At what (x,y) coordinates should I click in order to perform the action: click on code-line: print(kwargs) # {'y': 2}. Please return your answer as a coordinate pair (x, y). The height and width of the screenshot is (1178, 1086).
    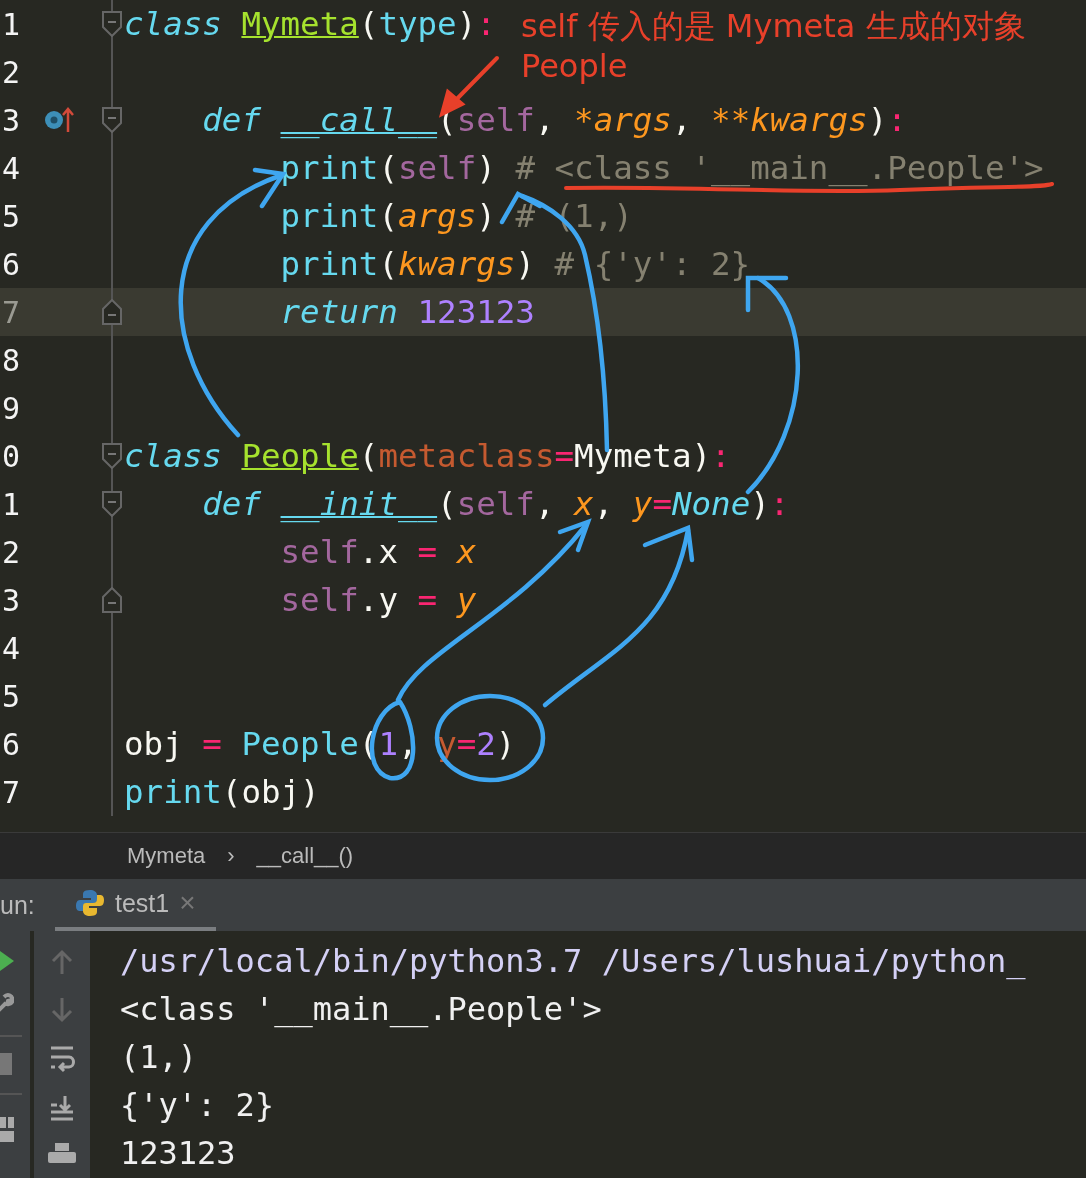
    Looking at the image, I should click on (515, 264).